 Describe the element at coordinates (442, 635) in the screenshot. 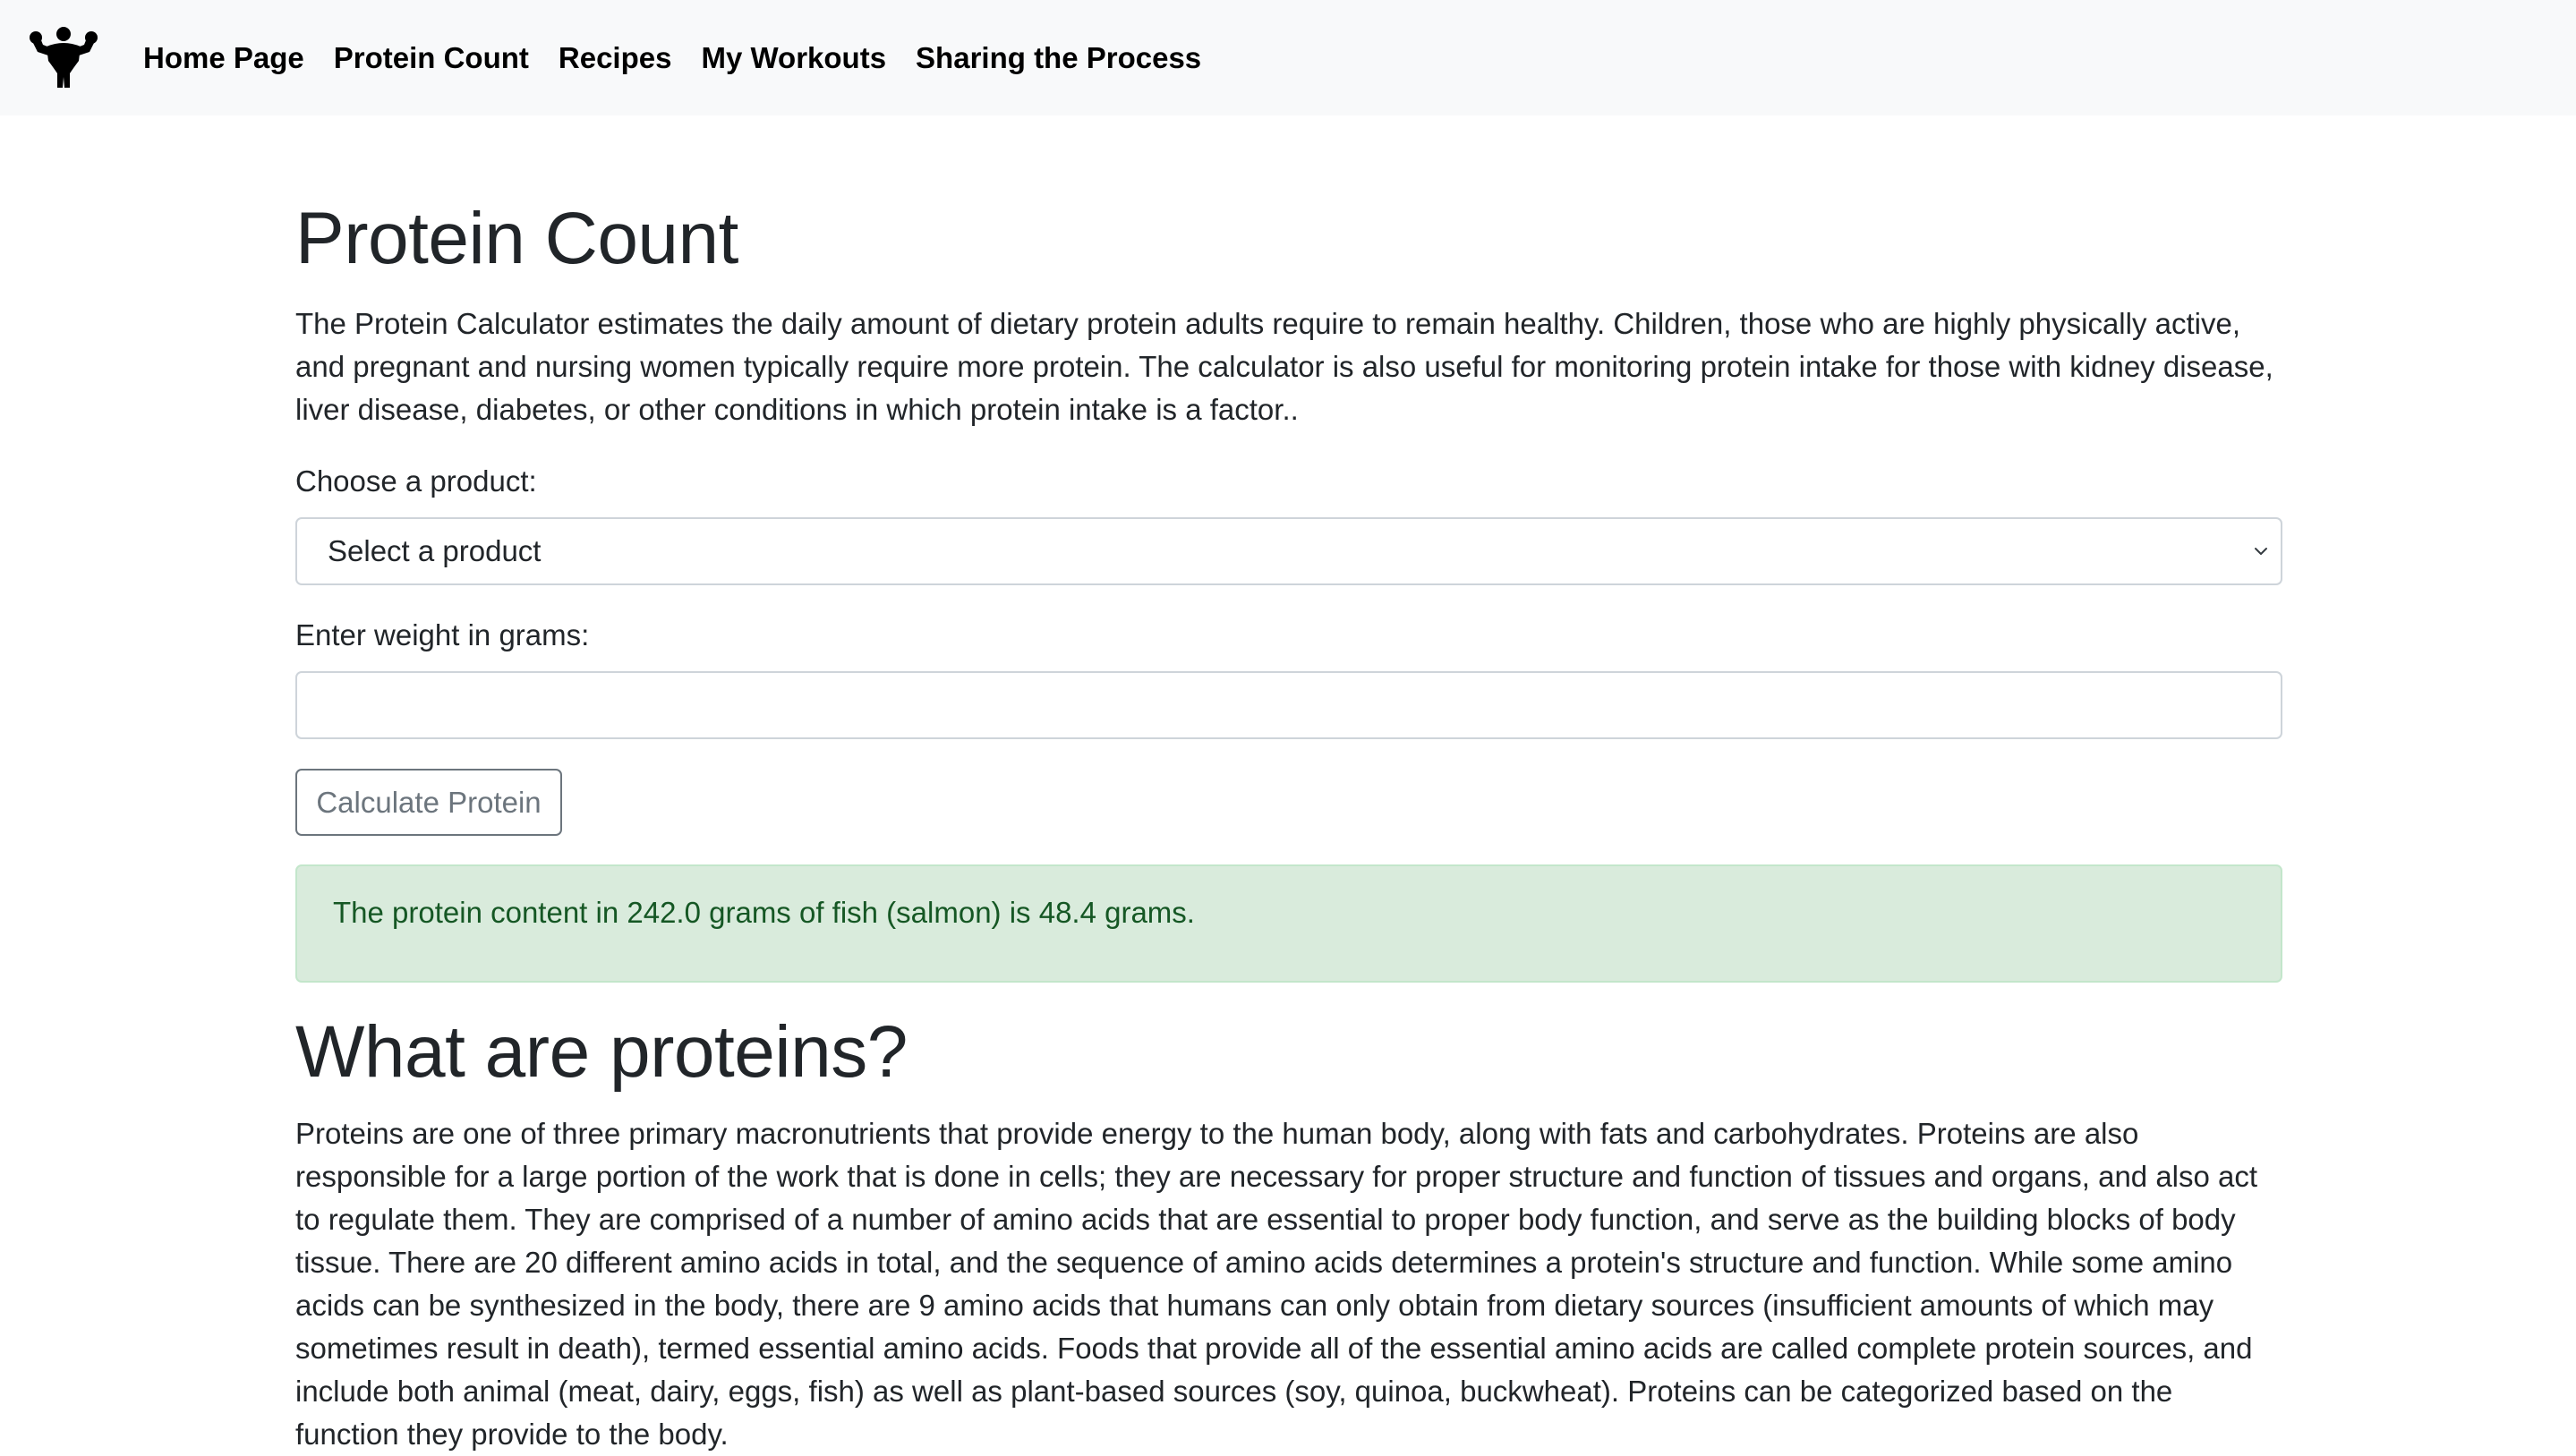

I see `weight-label: Enter weight in grams:` at that location.